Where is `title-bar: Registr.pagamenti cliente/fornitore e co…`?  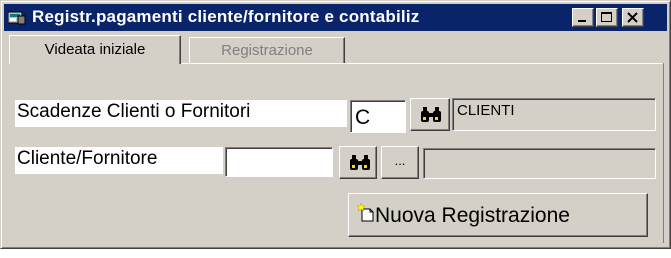 title-bar: Registr.pagamenti cliente/fornitore e co… is located at coordinates (335, 17).